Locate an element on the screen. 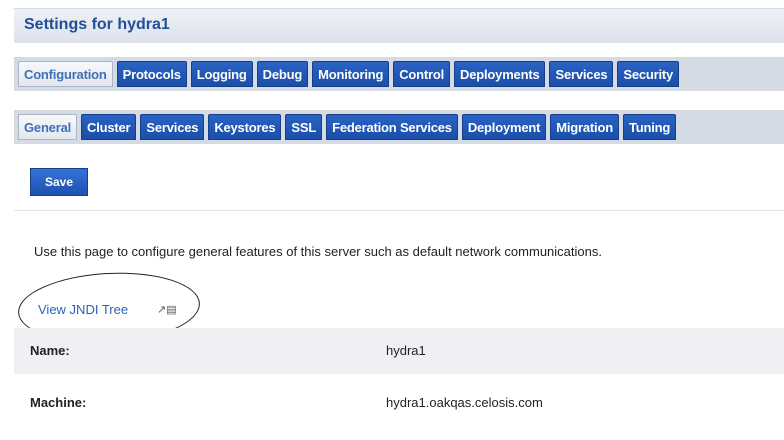 The height and width of the screenshot is (440, 784). subtab-federation-services: Federation Services is located at coordinates (392, 127).